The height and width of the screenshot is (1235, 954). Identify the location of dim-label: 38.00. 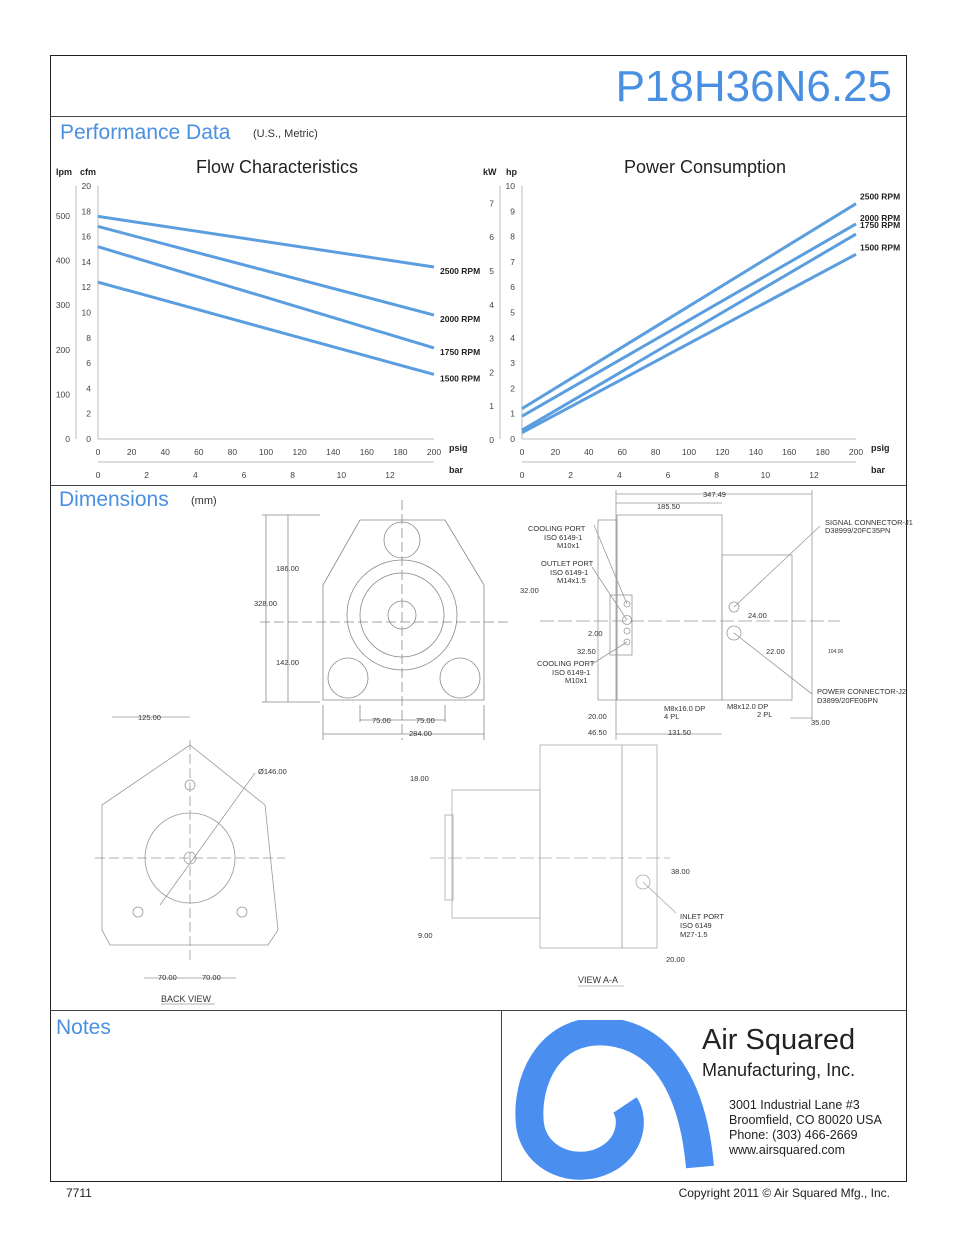
(680, 871).